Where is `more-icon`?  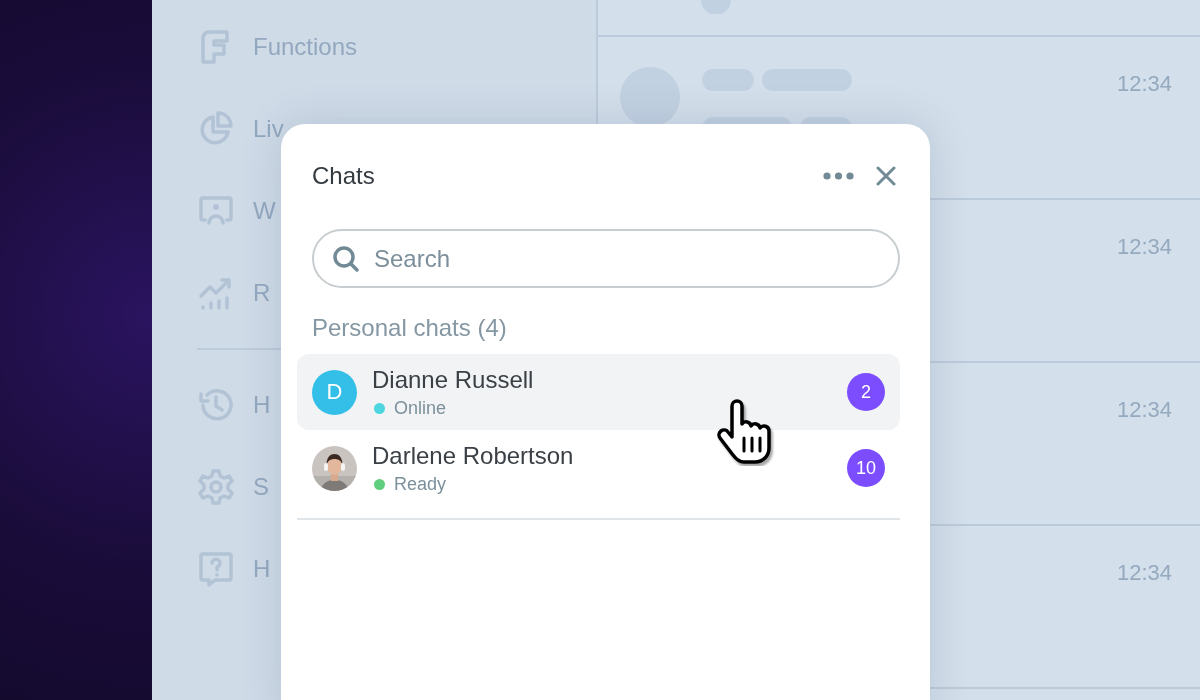
more-icon is located at coordinates (838, 176).